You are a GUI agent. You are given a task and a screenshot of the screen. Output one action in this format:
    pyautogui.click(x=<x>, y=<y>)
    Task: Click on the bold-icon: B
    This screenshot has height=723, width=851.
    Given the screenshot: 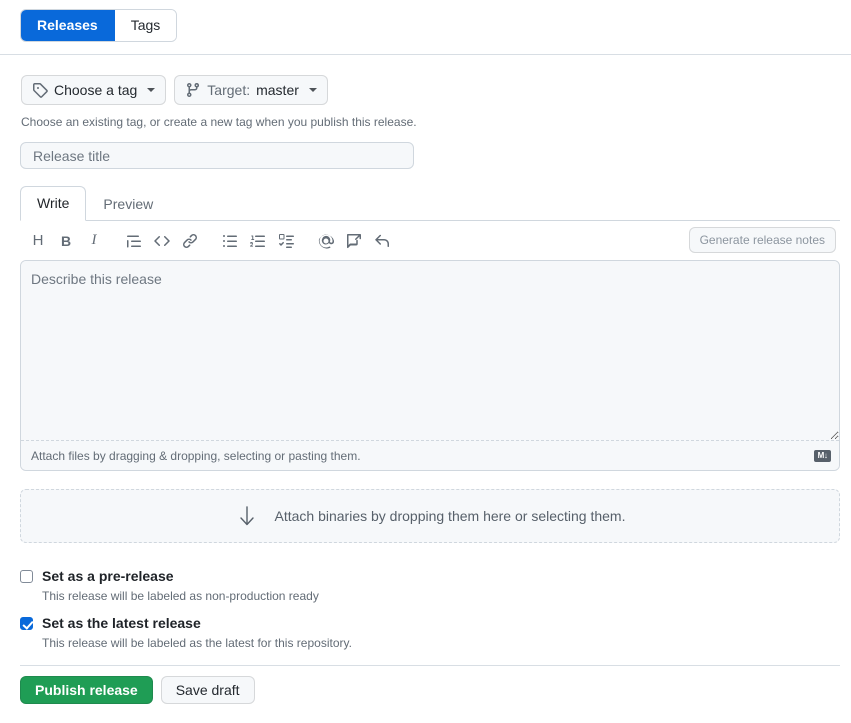 What is the action you would take?
    pyautogui.click(x=66, y=241)
    